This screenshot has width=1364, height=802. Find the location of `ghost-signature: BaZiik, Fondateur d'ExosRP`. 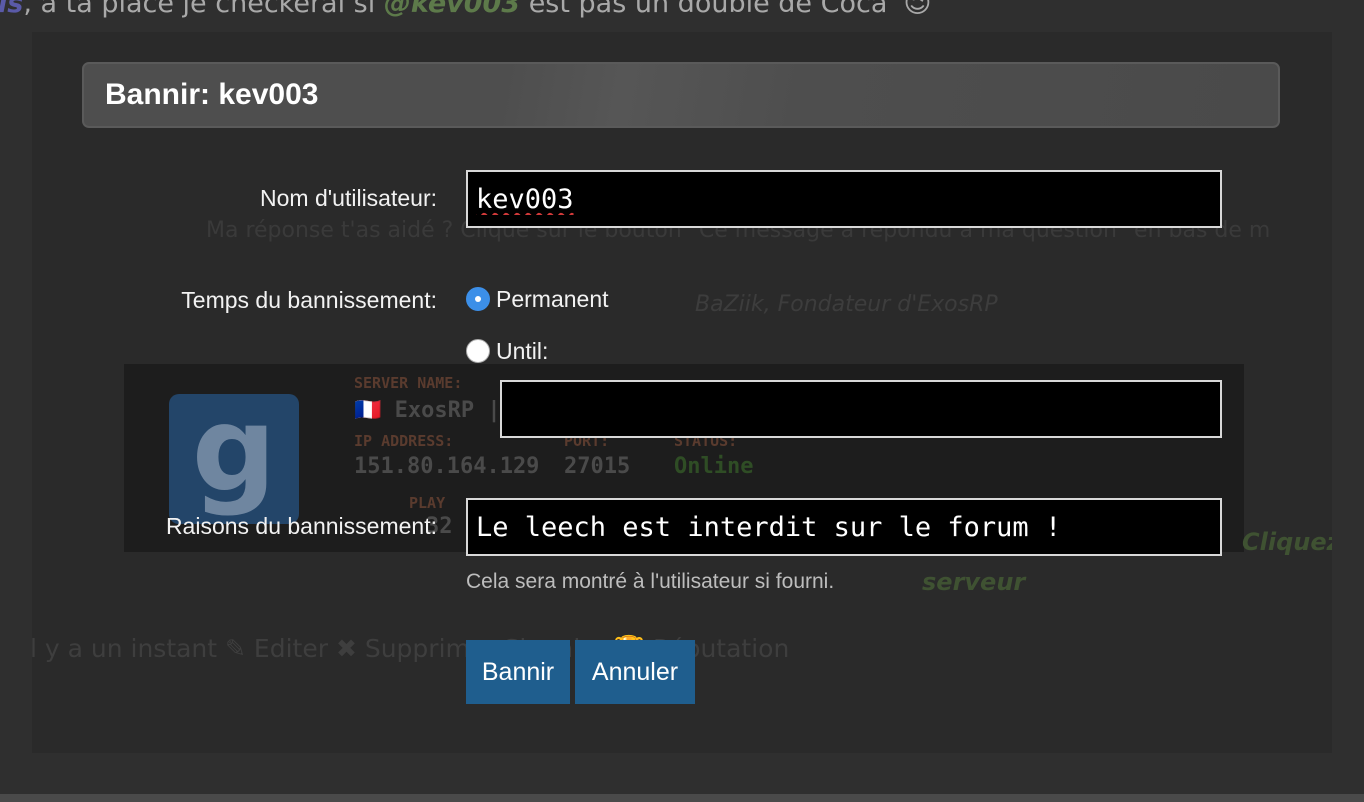

ghost-signature: BaZiik, Fondateur d'ExosRP is located at coordinates (846, 304).